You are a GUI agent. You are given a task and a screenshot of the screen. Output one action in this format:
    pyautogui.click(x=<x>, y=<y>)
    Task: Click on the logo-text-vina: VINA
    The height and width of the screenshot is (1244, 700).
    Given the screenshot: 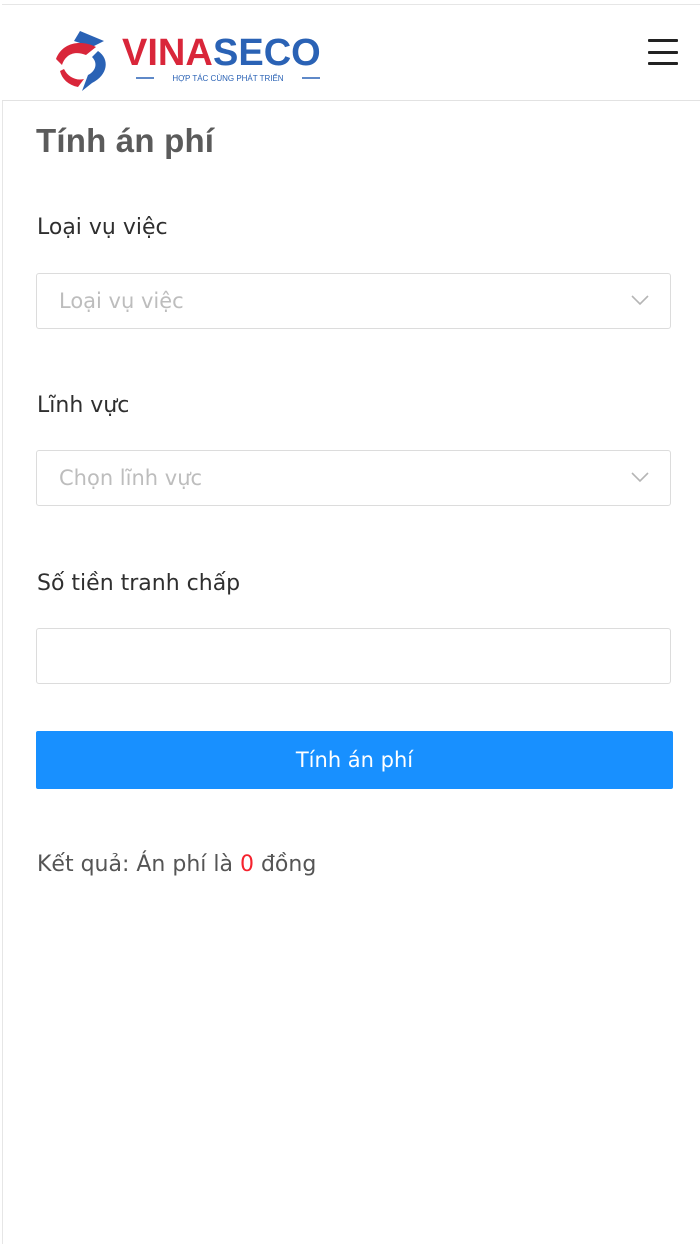 What is the action you would take?
    pyautogui.click(x=167, y=53)
    